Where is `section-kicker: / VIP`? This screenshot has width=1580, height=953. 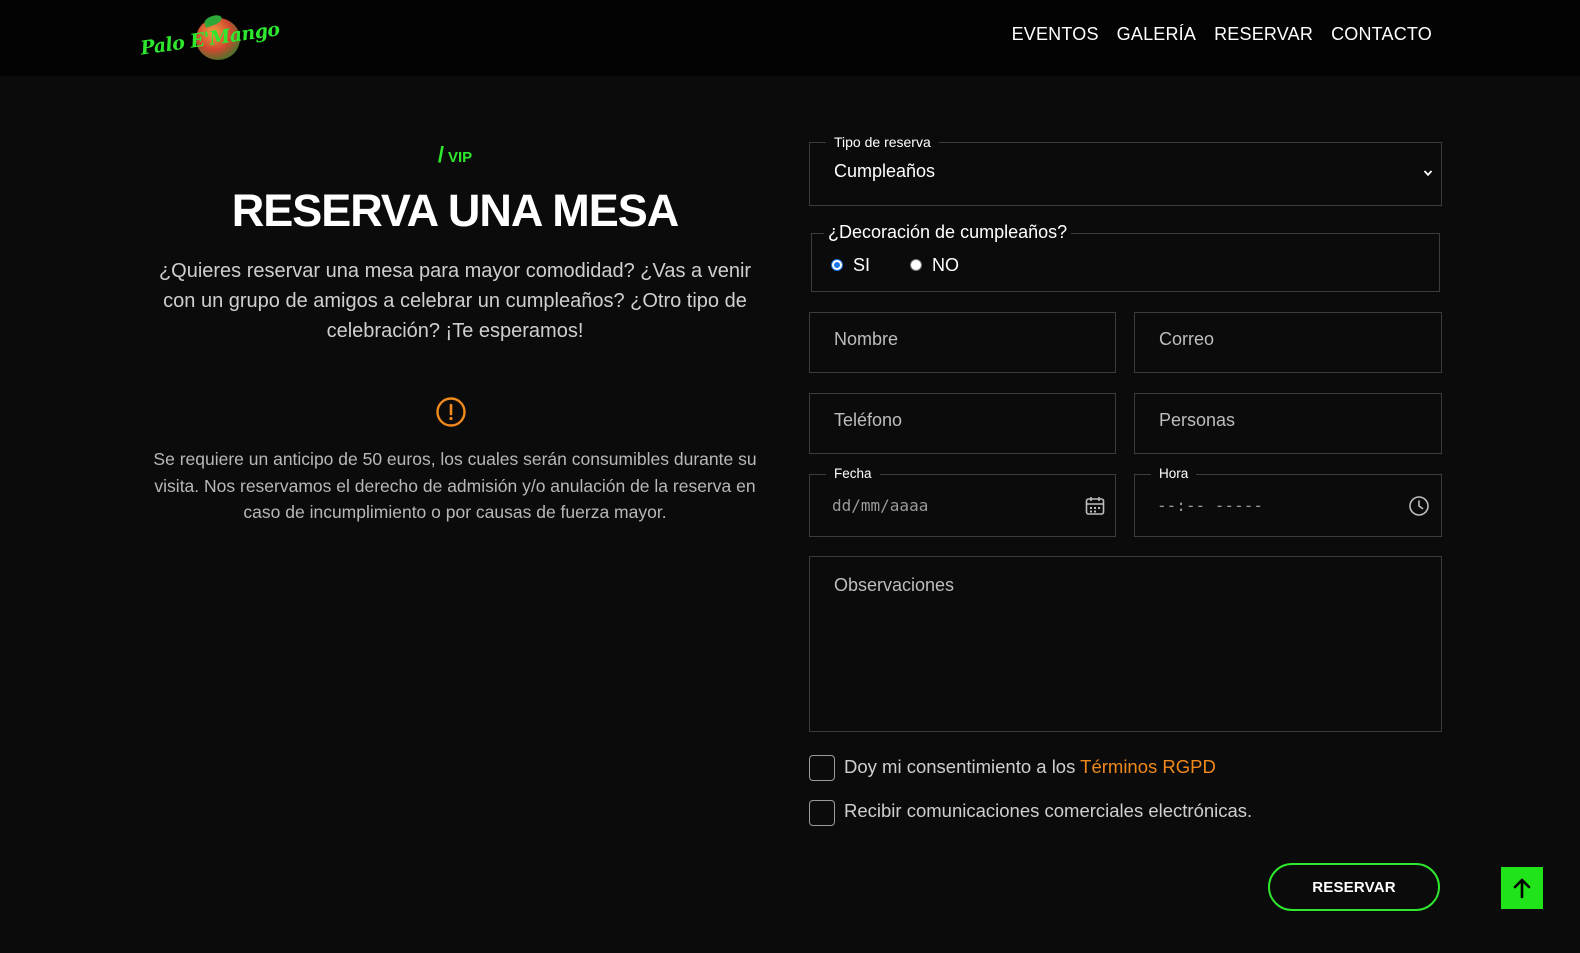
section-kicker: / VIP is located at coordinates (455, 155).